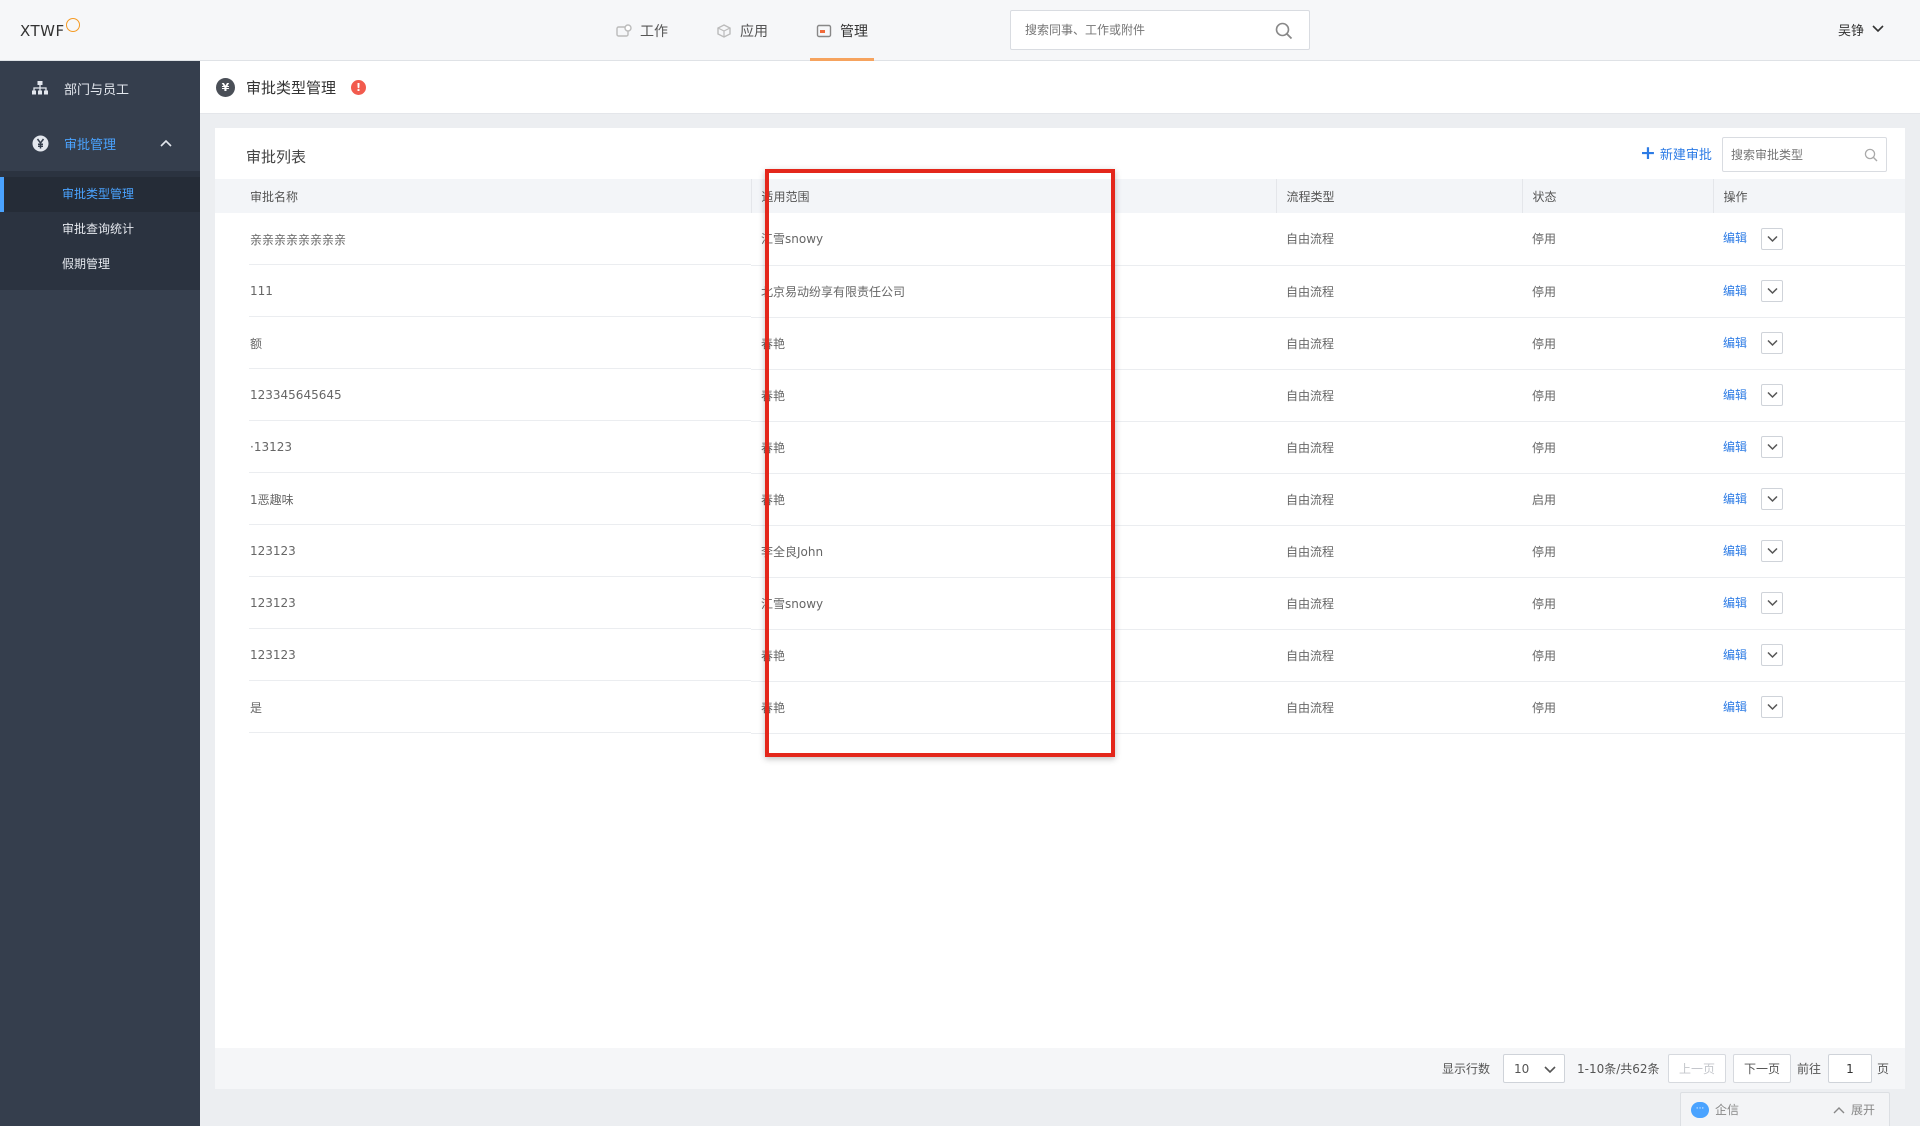 Image resolution: width=1920 pixels, height=1126 pixels. What do you see at coordinates (742, 30) in the screenshot?
I see `nav-tab-apps: 应用` at bounding box center [742, 30].